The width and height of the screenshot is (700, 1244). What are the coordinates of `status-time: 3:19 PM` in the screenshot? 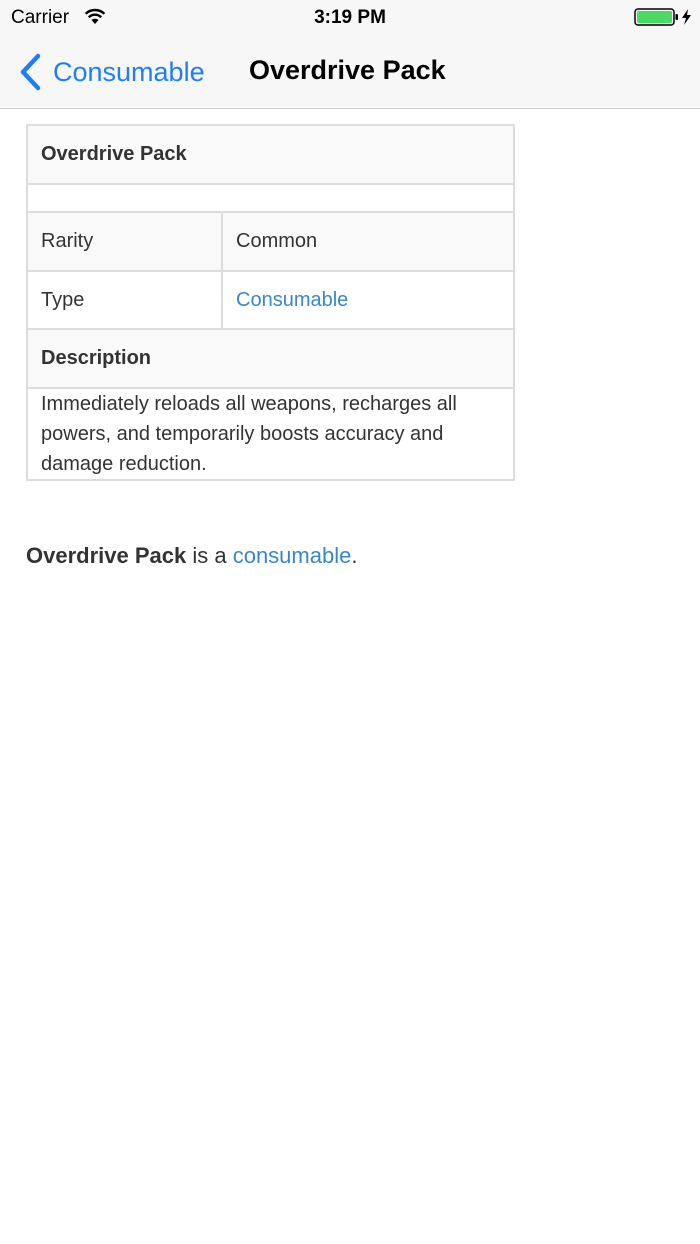 It's located at (350, 17).